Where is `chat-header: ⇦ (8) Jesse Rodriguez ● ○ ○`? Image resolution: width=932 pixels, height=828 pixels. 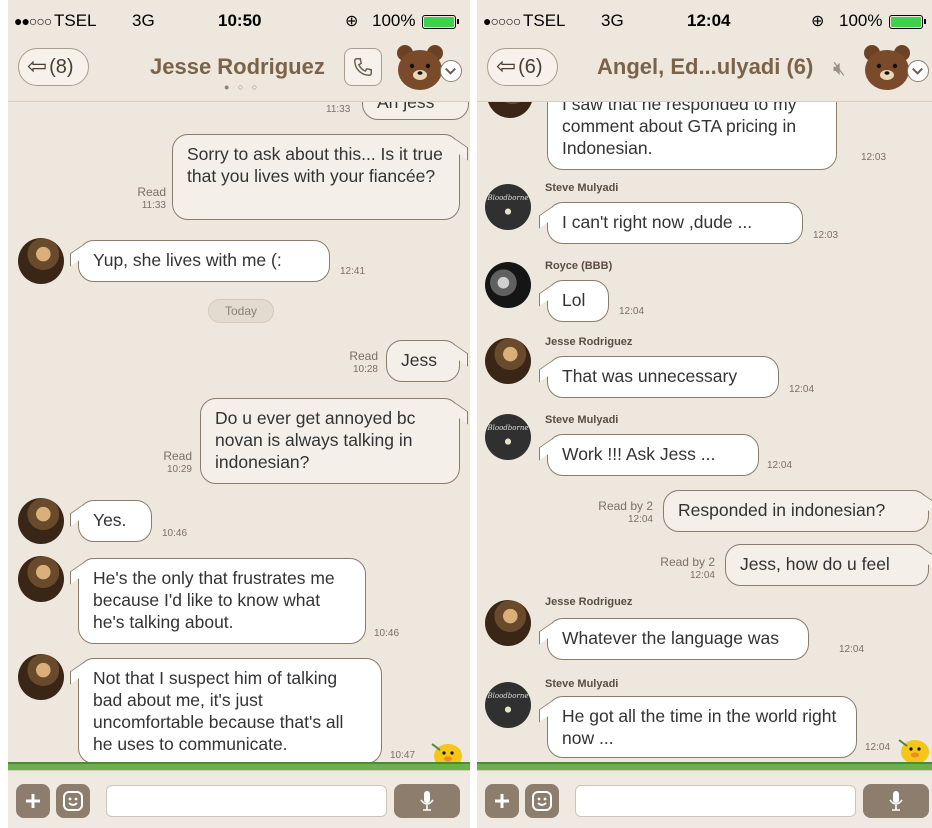
chat-header: ⇦ (8) Jesse Rodriguez ● ○ ○ is located at coordinates (239, 71).